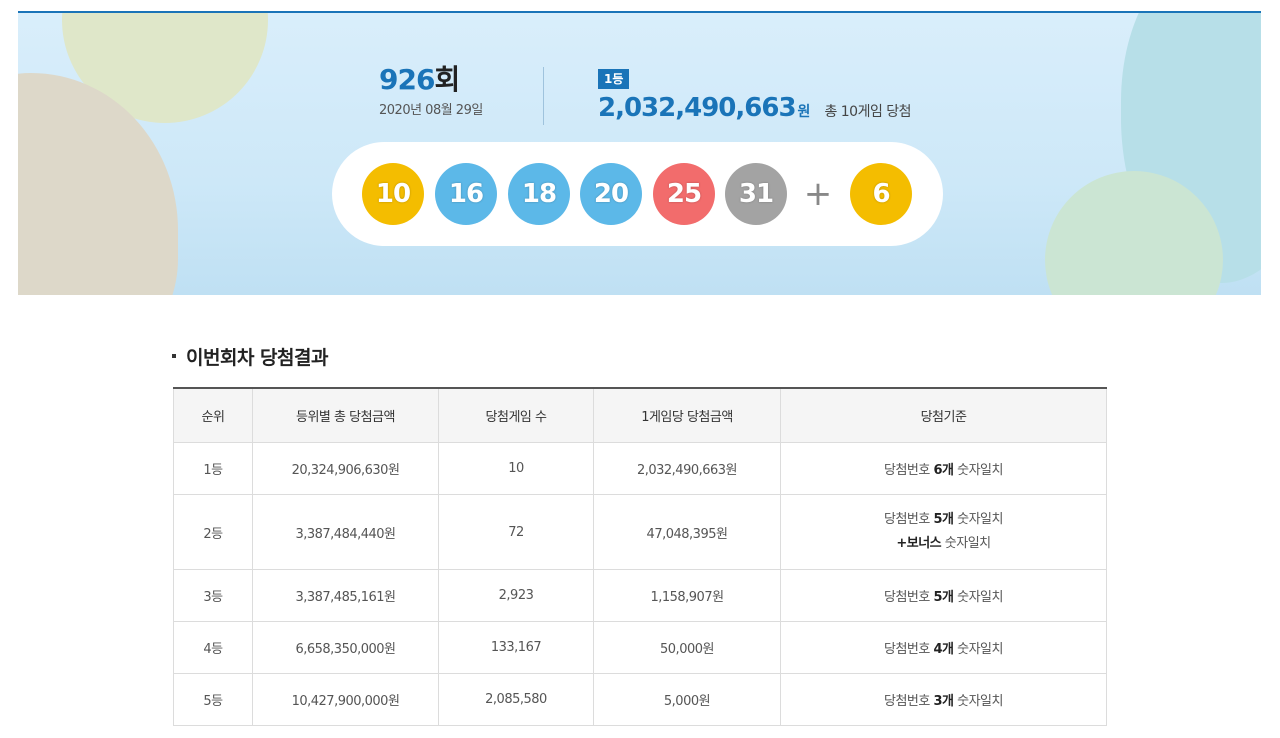 The width and height of the screenshot is (1280, 738). What do you see at coordinates (614, 79) in the screenshot?
I see `rank-badge: 1등` at bounding box center [614, 79].